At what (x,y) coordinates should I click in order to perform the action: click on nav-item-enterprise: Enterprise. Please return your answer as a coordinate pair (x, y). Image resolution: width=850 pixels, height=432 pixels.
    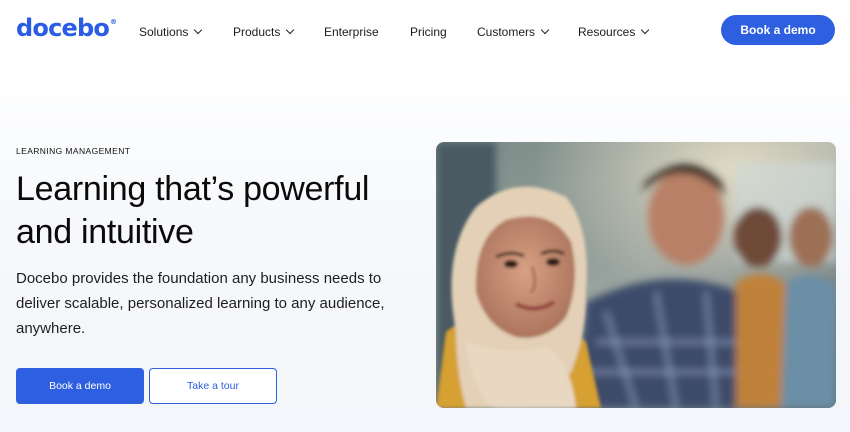
    Looking at the image, I should click on (351, 32).